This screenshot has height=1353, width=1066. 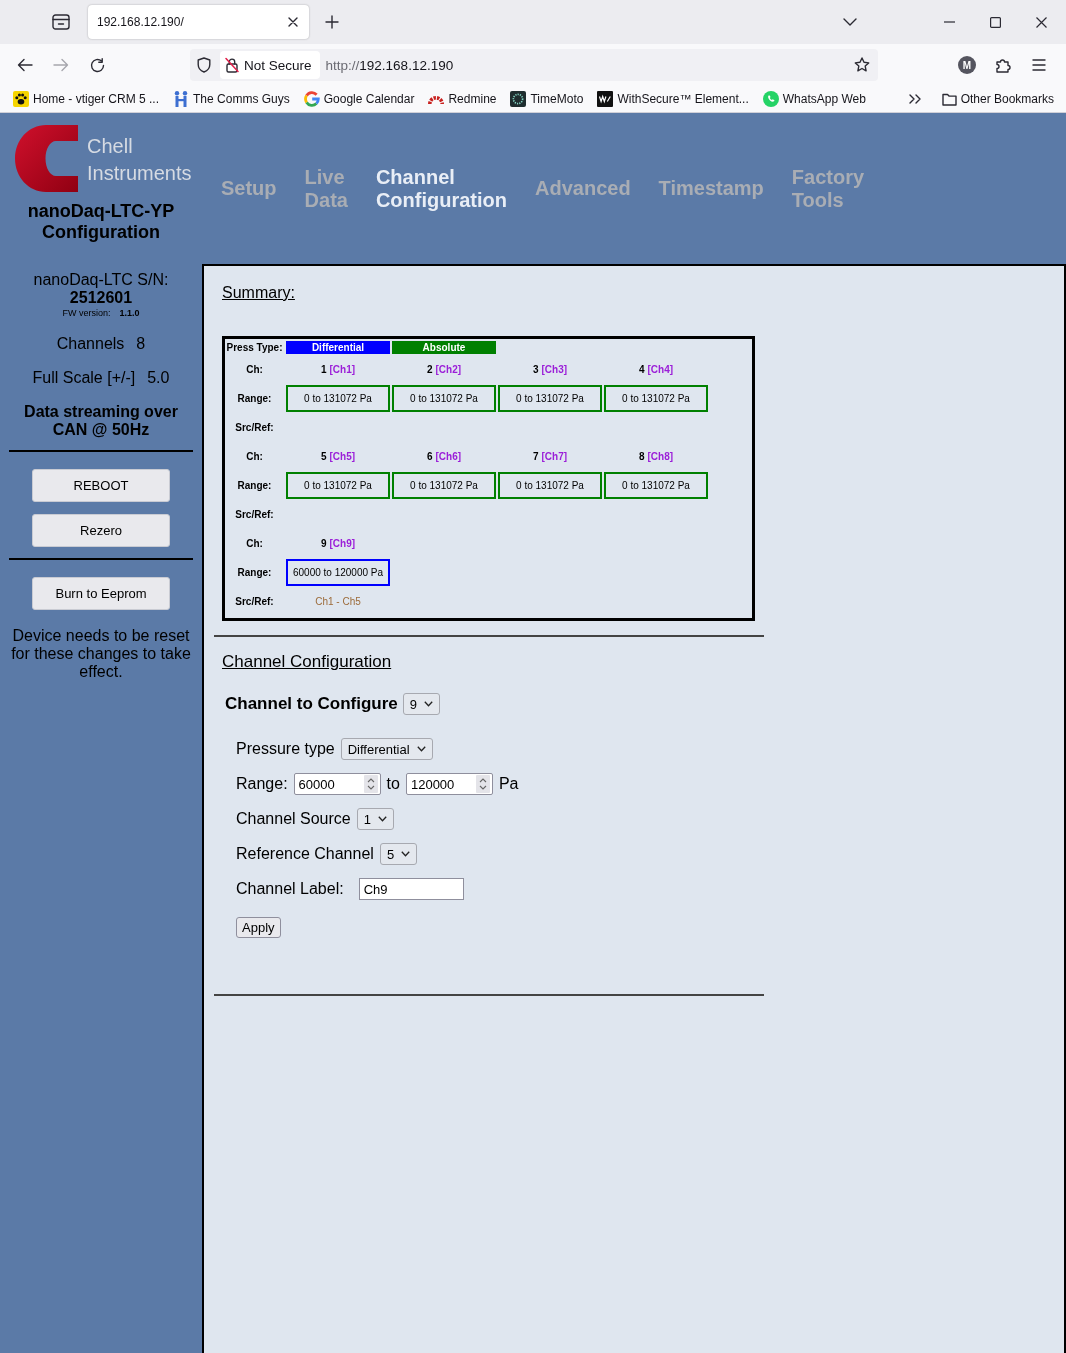 What do you see at coordinates (448, 369) in the screenshot?
I see `channel-tag: [Ch2]` at bounding box center [448, 369].